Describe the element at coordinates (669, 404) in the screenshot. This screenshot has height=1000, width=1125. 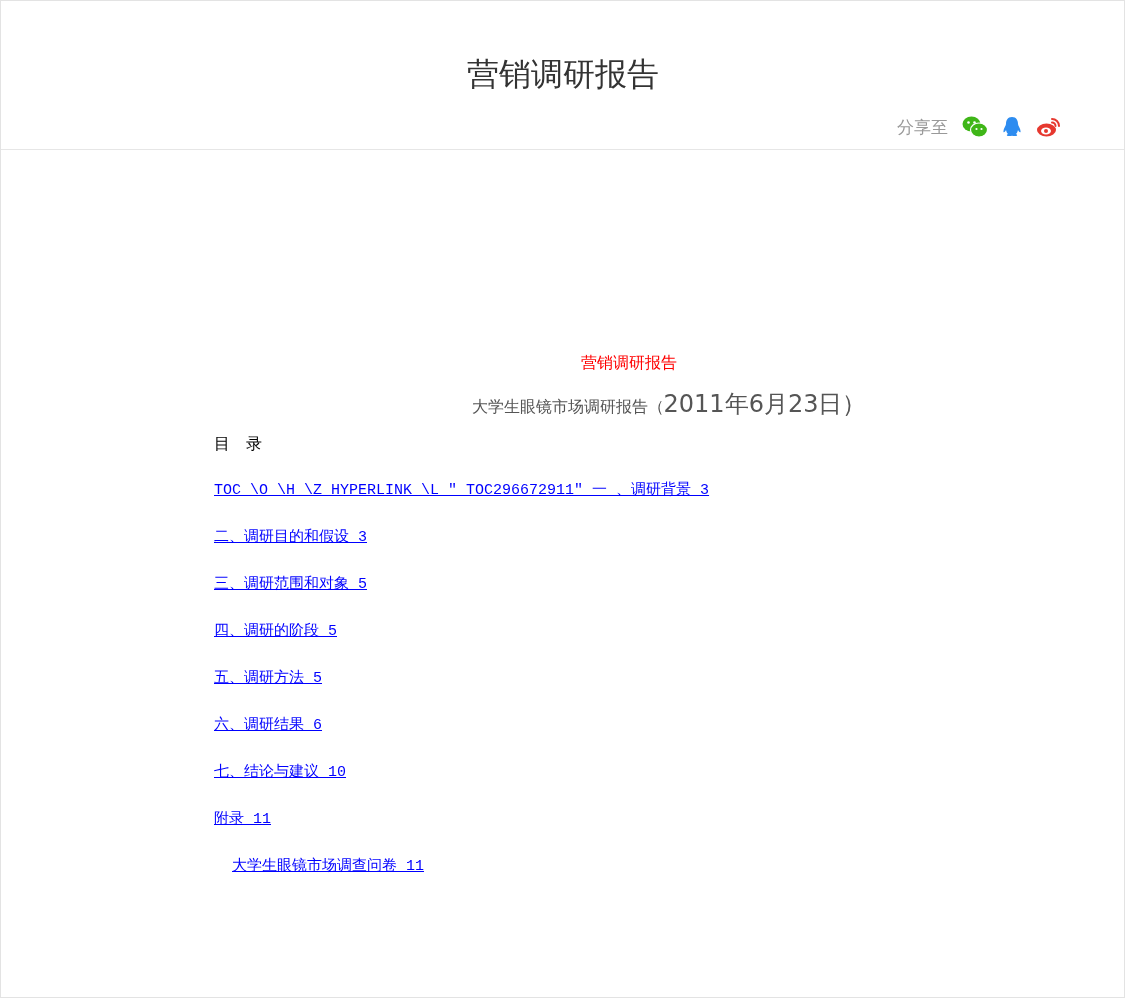
I see `document-subtitle: 大学生眼镜市场调研报告（2011年6月23日）` at that location.